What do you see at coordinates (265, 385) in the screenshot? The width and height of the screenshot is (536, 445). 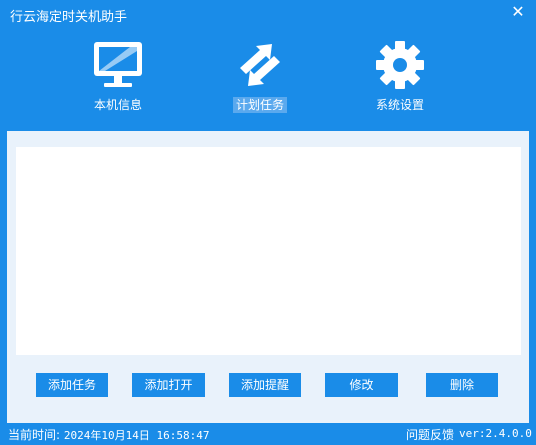 I see `add-reminder-button: 添加提醒` at bounding box center [265, 385].